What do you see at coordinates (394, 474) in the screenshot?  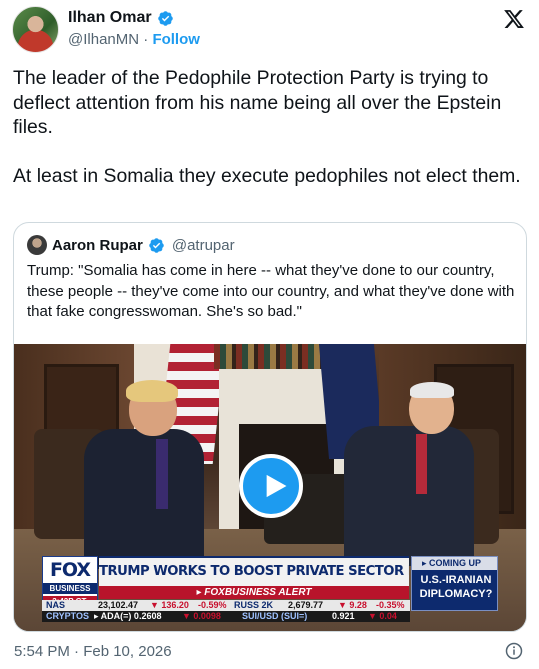 I see `video-person-right` at bounding box center [394, 474].